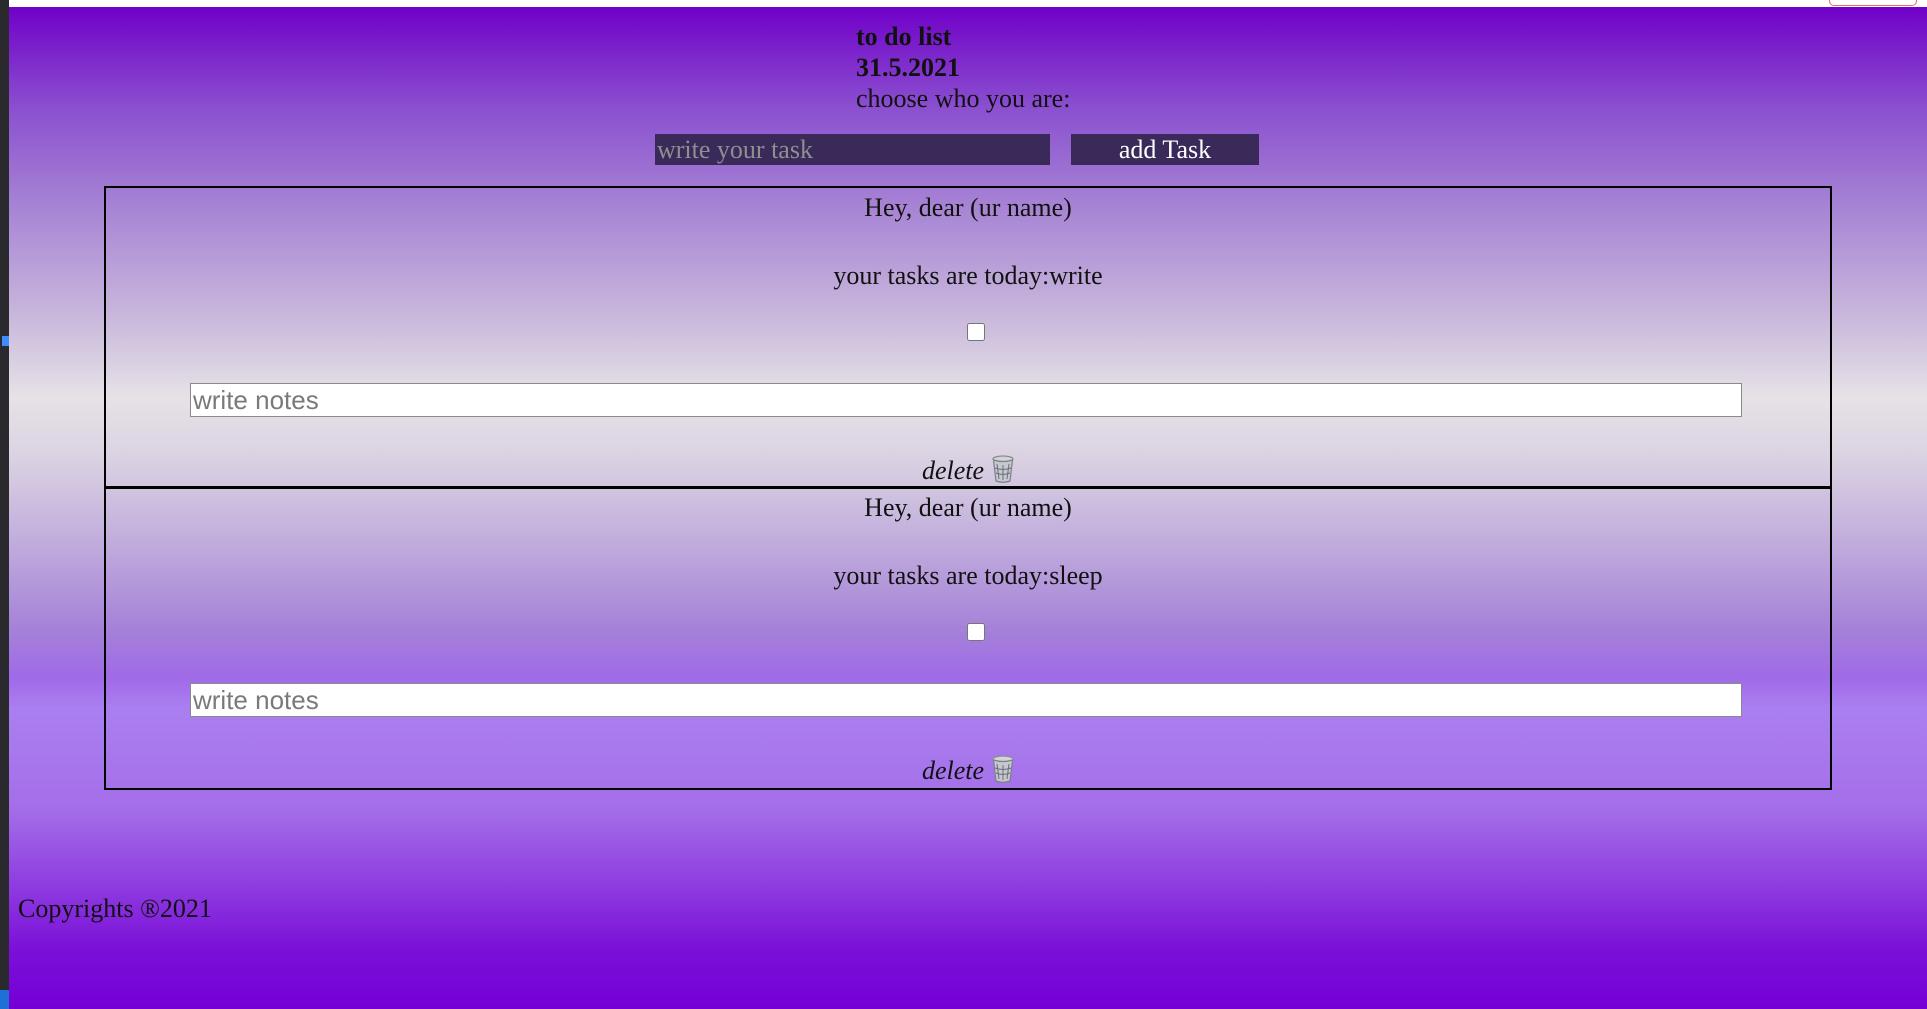 The width and height of the screenshot is (1927, 1009). Describe the element at coordinates (968, 275) in the screenshot. I see `task-text: your tasks are today:write` at that location.